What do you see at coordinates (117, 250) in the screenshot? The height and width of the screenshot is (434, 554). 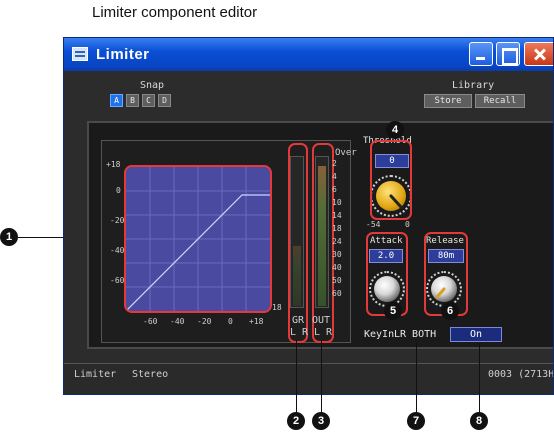 I see `y-tick: -40` at bounding box center [117, 250].